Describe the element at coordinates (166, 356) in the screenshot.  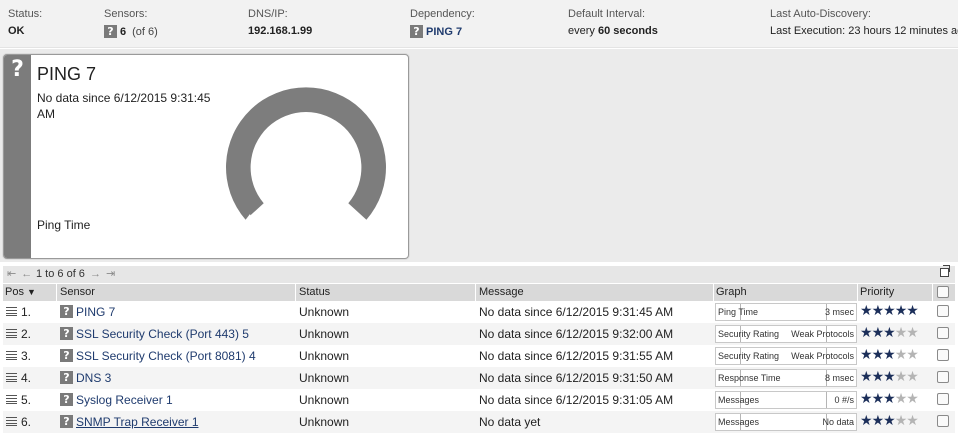
I see `sensor-link: SSL Security Check (Port 8081) 4` at that location.